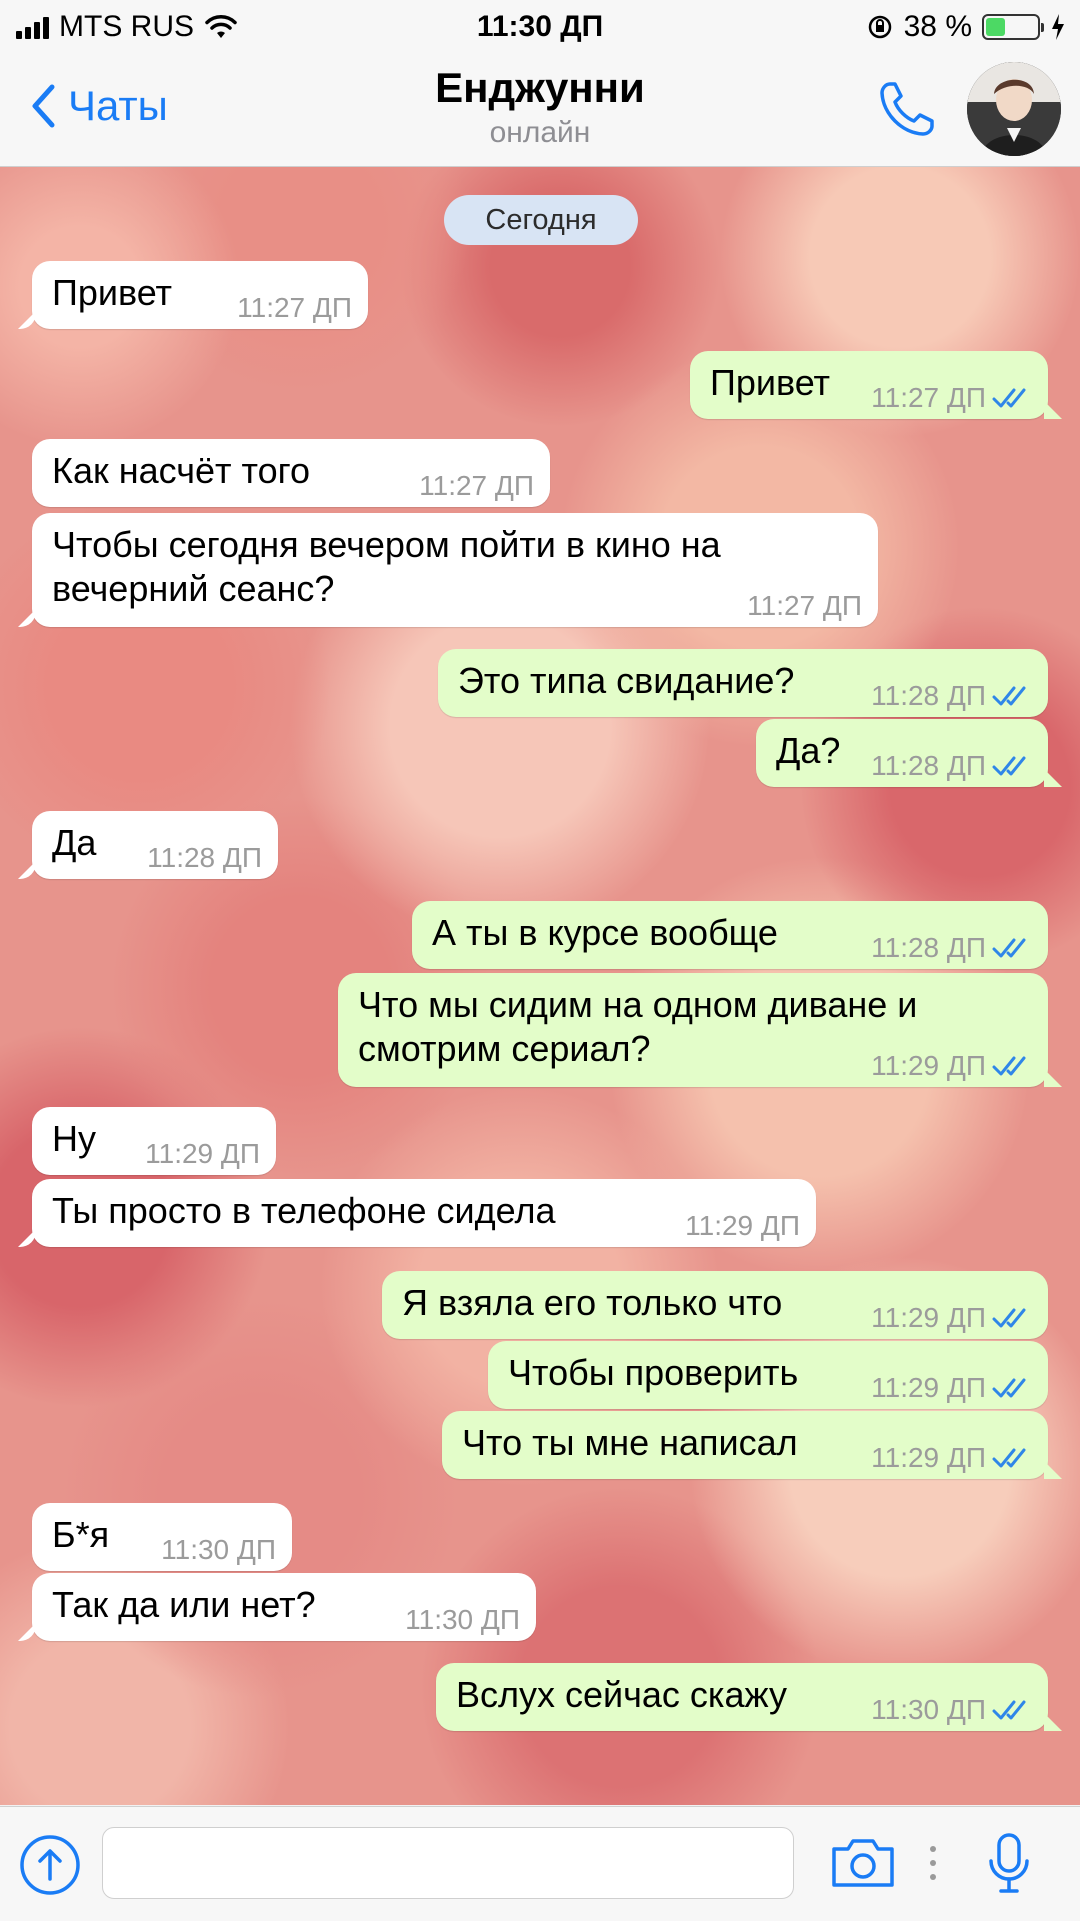 The image size is (1080, 1921). I want to click on camera-button, so click(863, 1865).